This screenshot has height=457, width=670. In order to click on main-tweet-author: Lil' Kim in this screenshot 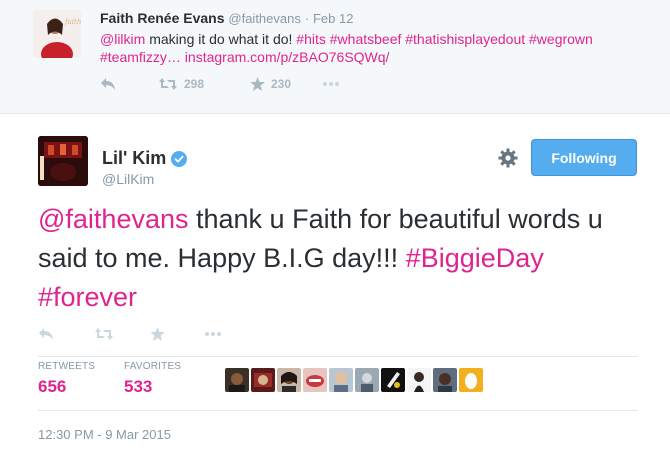, I will do `click(145, 158)`.